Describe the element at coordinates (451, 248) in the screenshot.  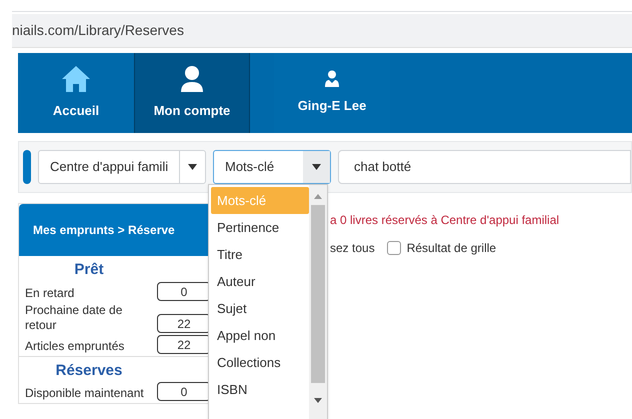
I see `grid-checkbox-label: Résultat de grille` at that location.